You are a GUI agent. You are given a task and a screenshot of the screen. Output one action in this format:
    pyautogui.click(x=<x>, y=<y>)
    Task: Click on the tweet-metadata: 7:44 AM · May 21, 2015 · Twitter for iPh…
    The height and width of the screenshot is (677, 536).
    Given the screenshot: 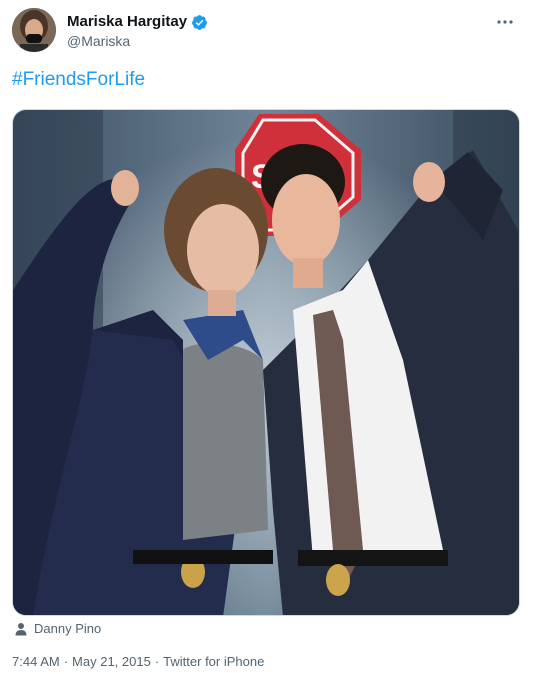 What is the action you would take?
    pyautogui.click(x=138, y=661)
    